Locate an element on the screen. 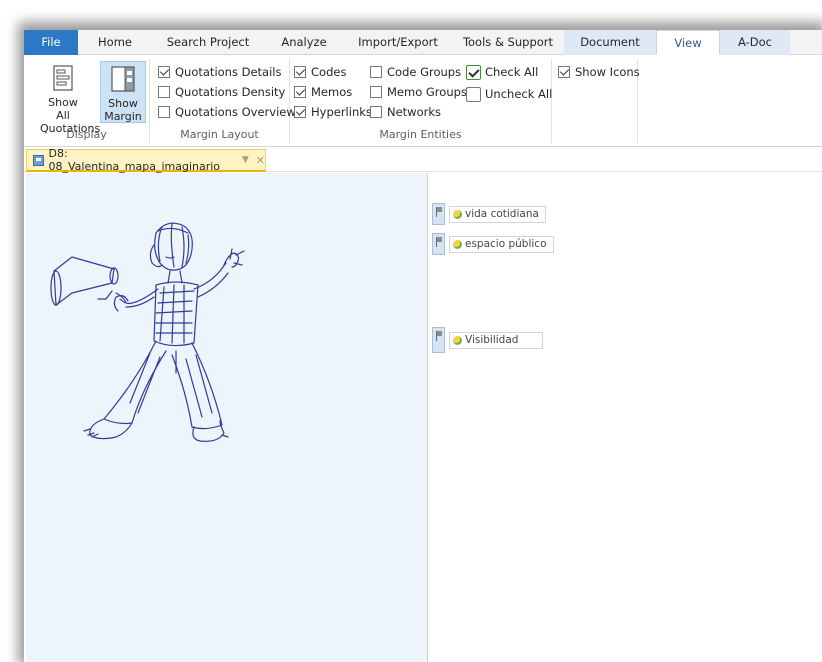  chevron-down-icon: ▼ is located at coordinates (245, 160).